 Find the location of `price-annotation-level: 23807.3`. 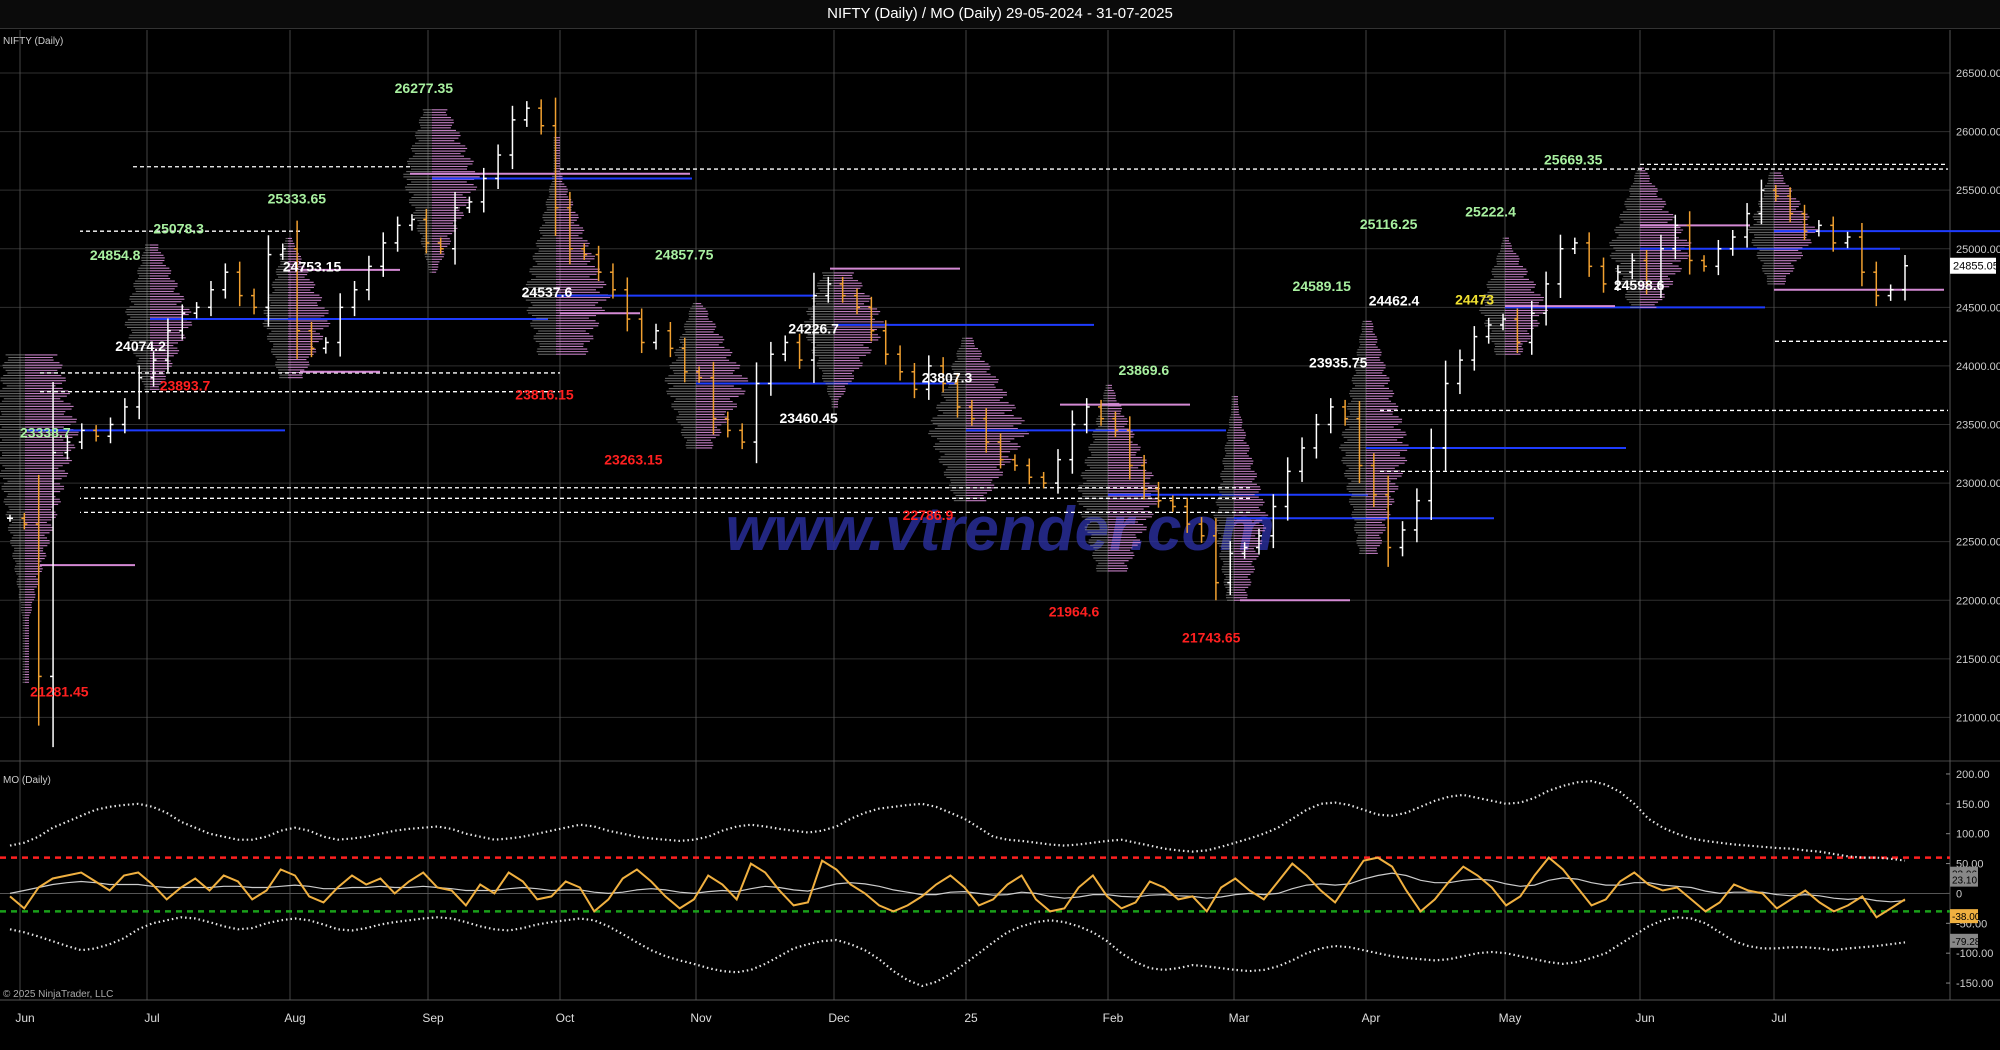

price-annotation-level: 23807.3 is located at coordinates (947, 378).